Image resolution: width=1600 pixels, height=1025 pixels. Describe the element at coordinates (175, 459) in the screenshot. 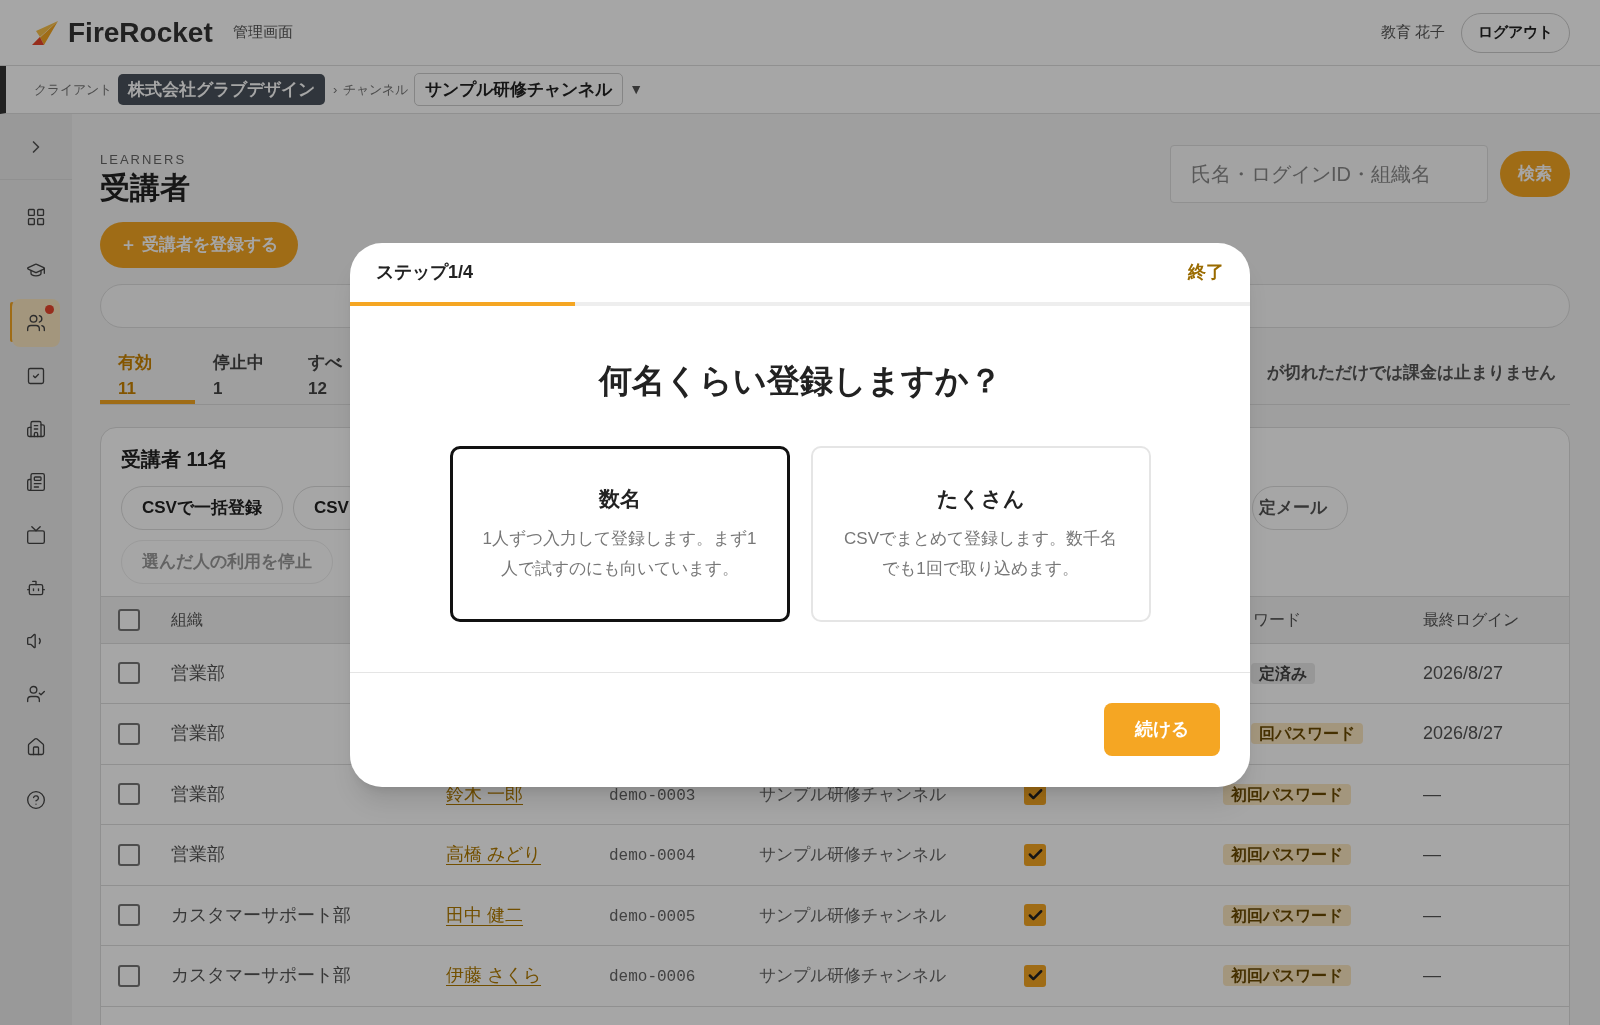

I see `card-title: 受講者 11名` at that location.